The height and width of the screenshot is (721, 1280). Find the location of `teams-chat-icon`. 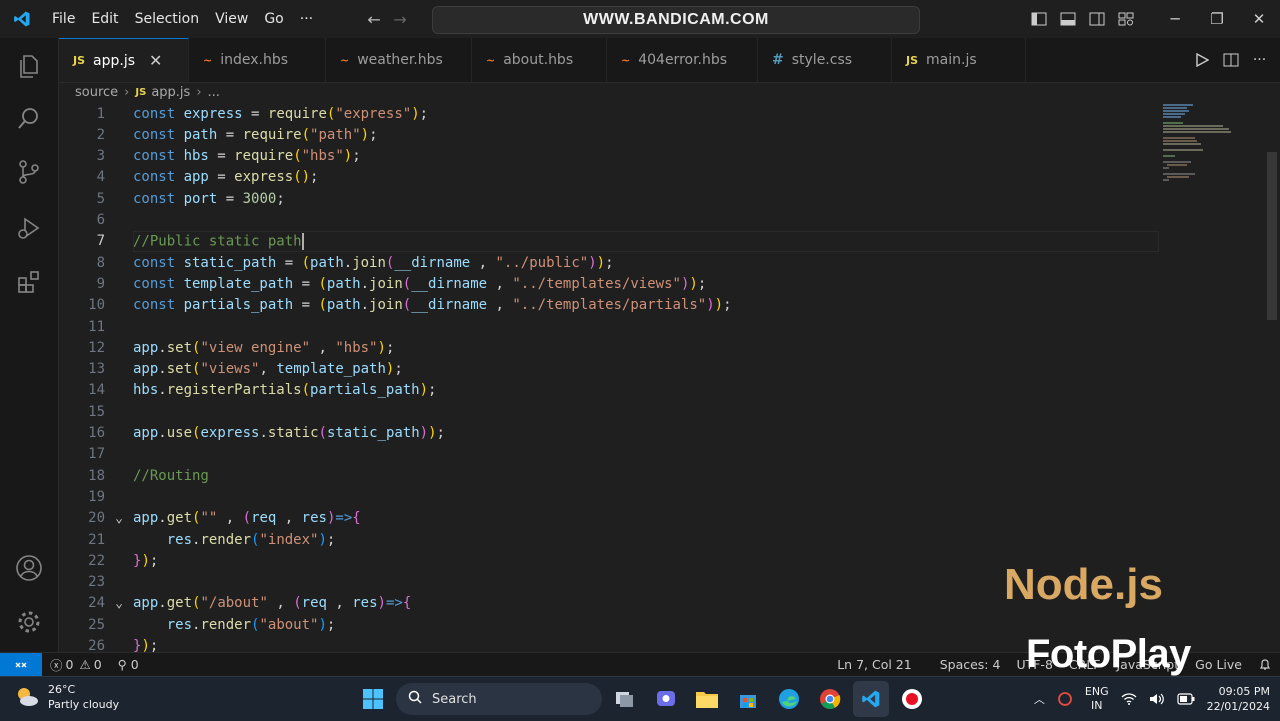

teams-chat-icon is located at coordinates (666, 699).